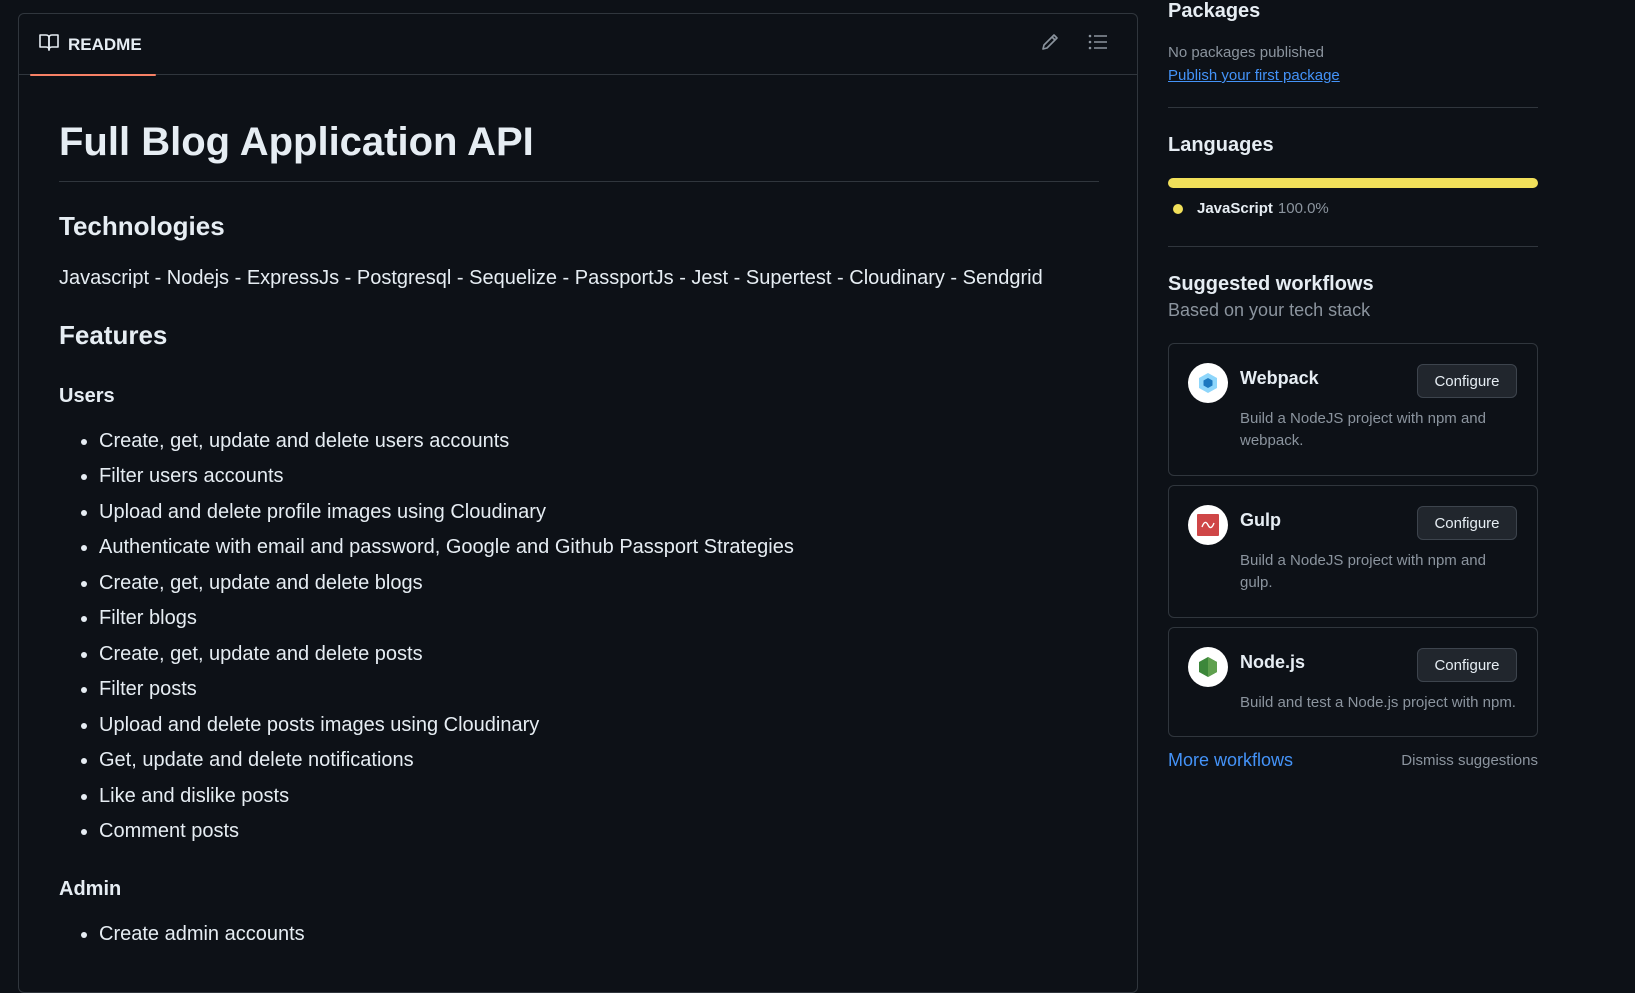 The height and width of the screenshot is (993, 1635). Describe the element at coordinates (1260, 520) in the screenshot. I see `workflow-name: Gulp` at that location.